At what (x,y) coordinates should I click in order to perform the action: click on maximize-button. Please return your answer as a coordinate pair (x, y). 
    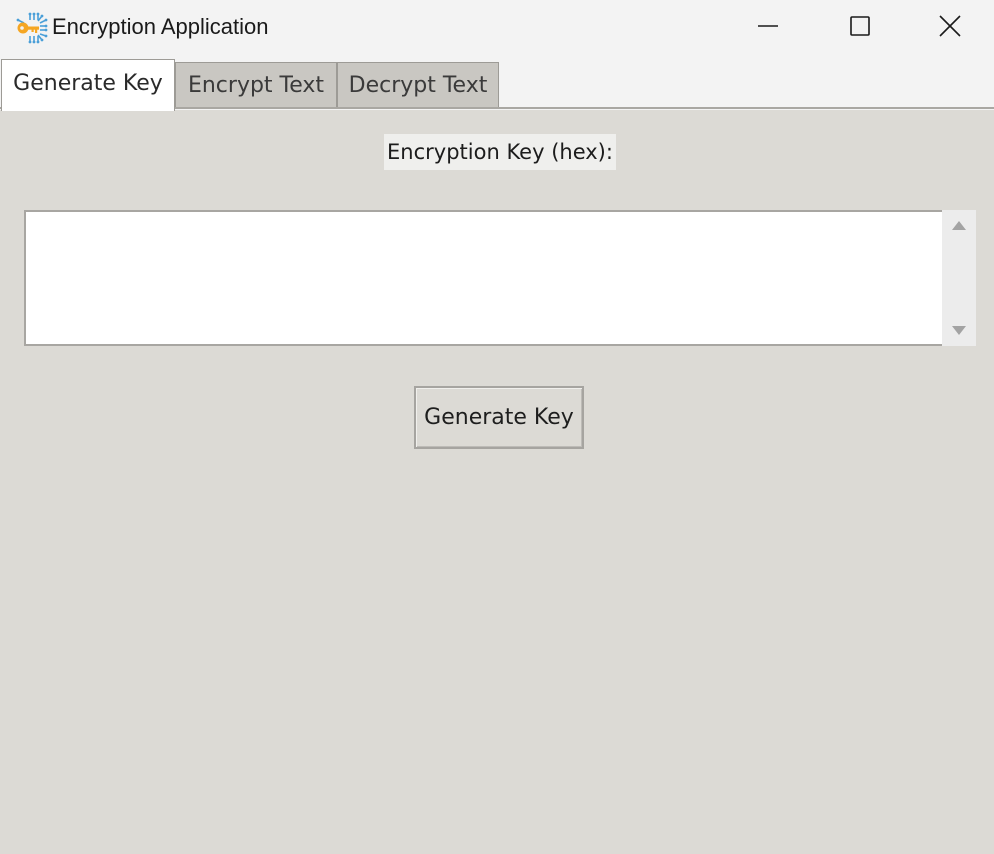
    Looking at the image, I should click on (860, 26).